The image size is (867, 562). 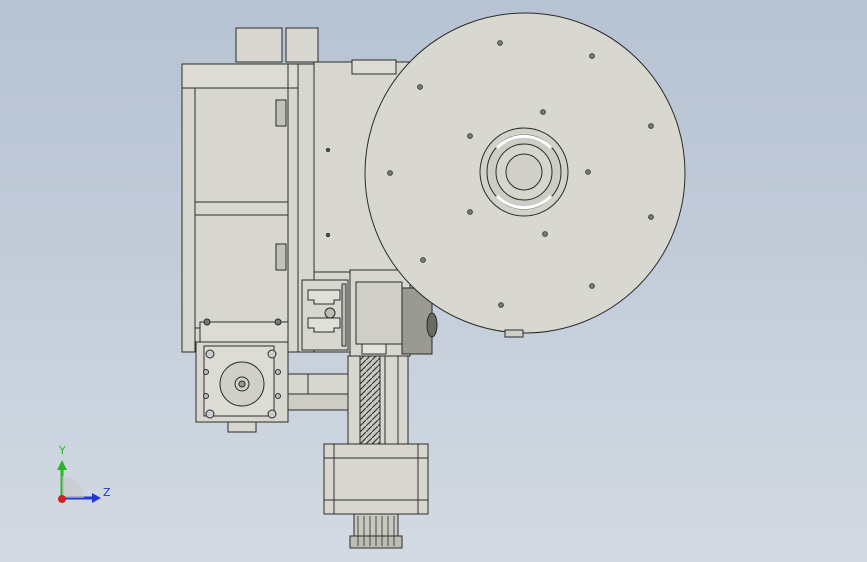 What do you see at coordinates (302, 45) in the screenshot?
I see `connector-block-right` at bounding box center [302, 45].